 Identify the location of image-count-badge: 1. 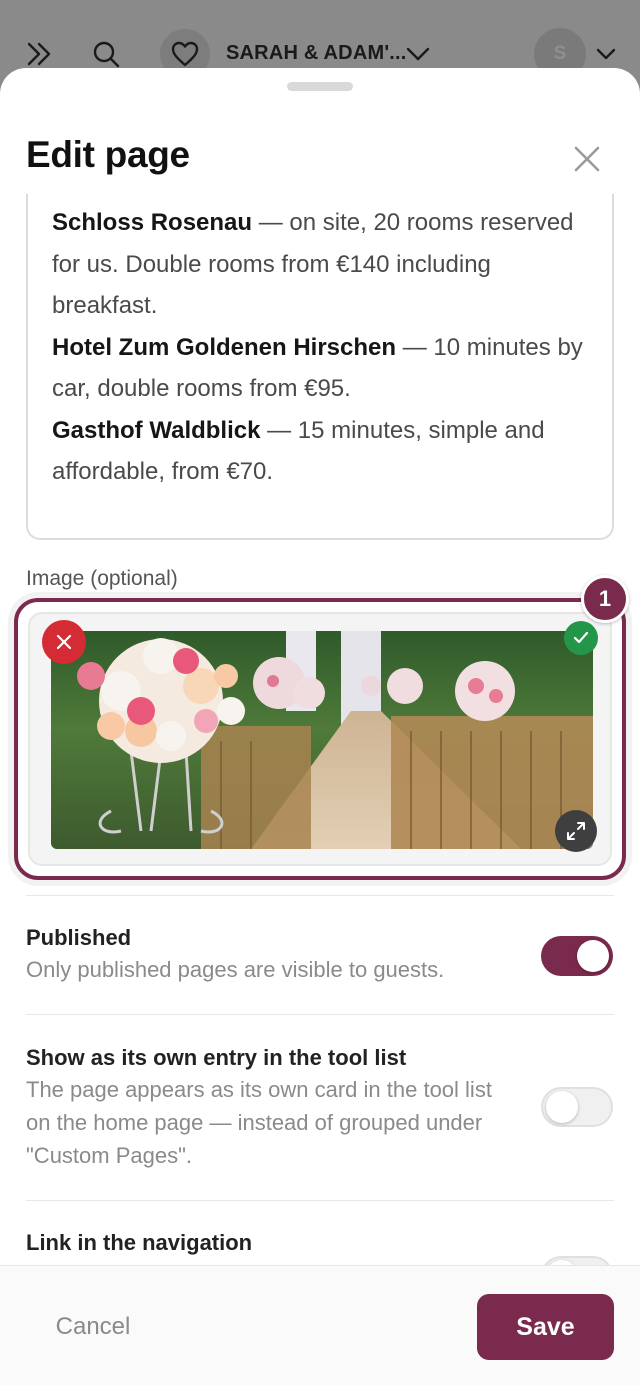
(605, 599).